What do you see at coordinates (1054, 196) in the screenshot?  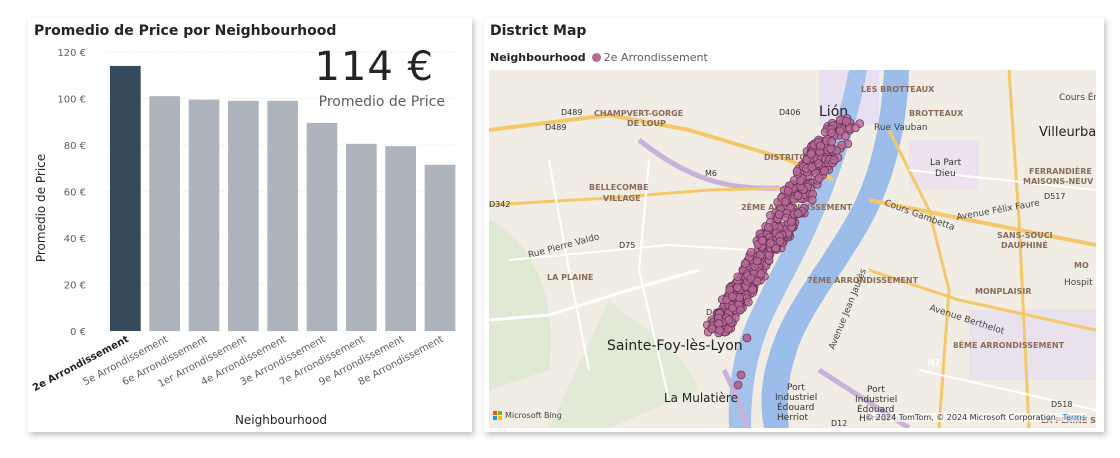 I see `map-label: D517` at bounding box center [1054, 196].